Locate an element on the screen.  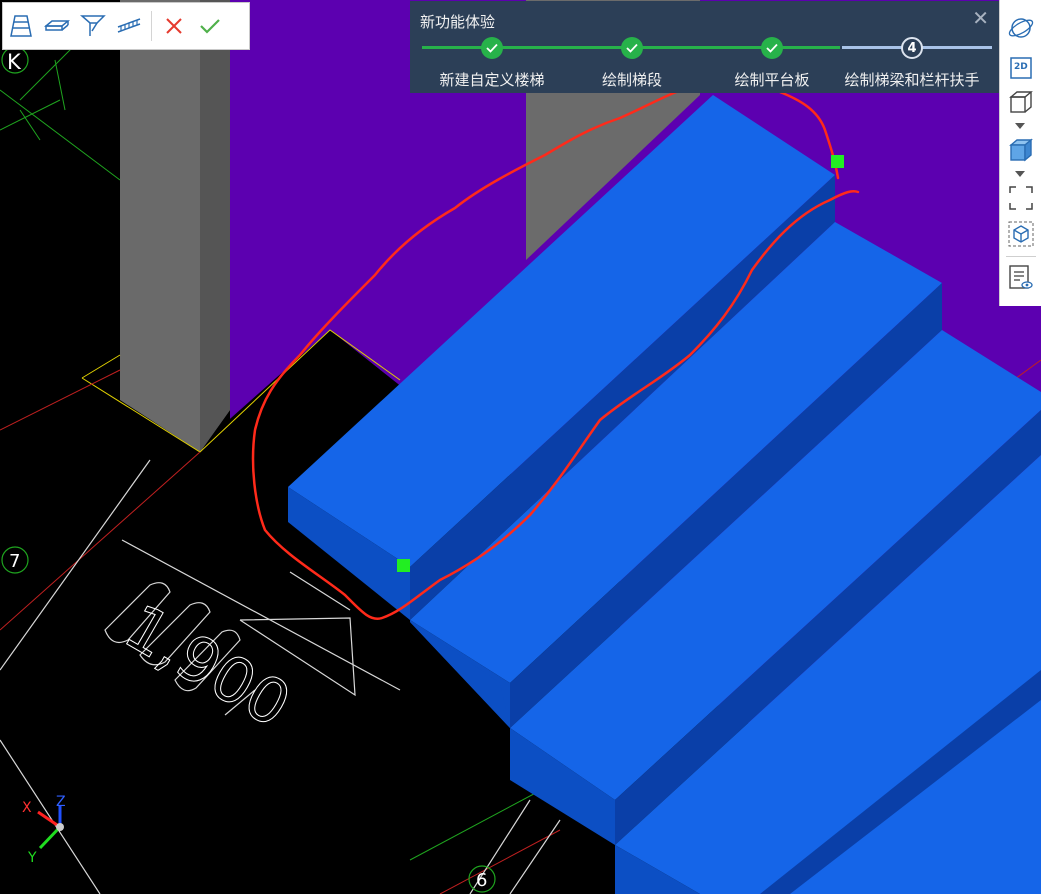
landing-slab-button is located at coordinates (57, 26).